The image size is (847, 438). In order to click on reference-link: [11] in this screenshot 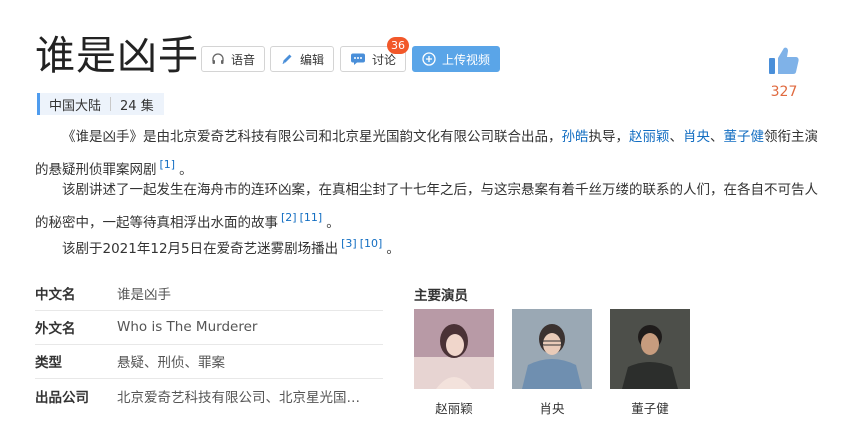, I will do `click(311, 217)`.